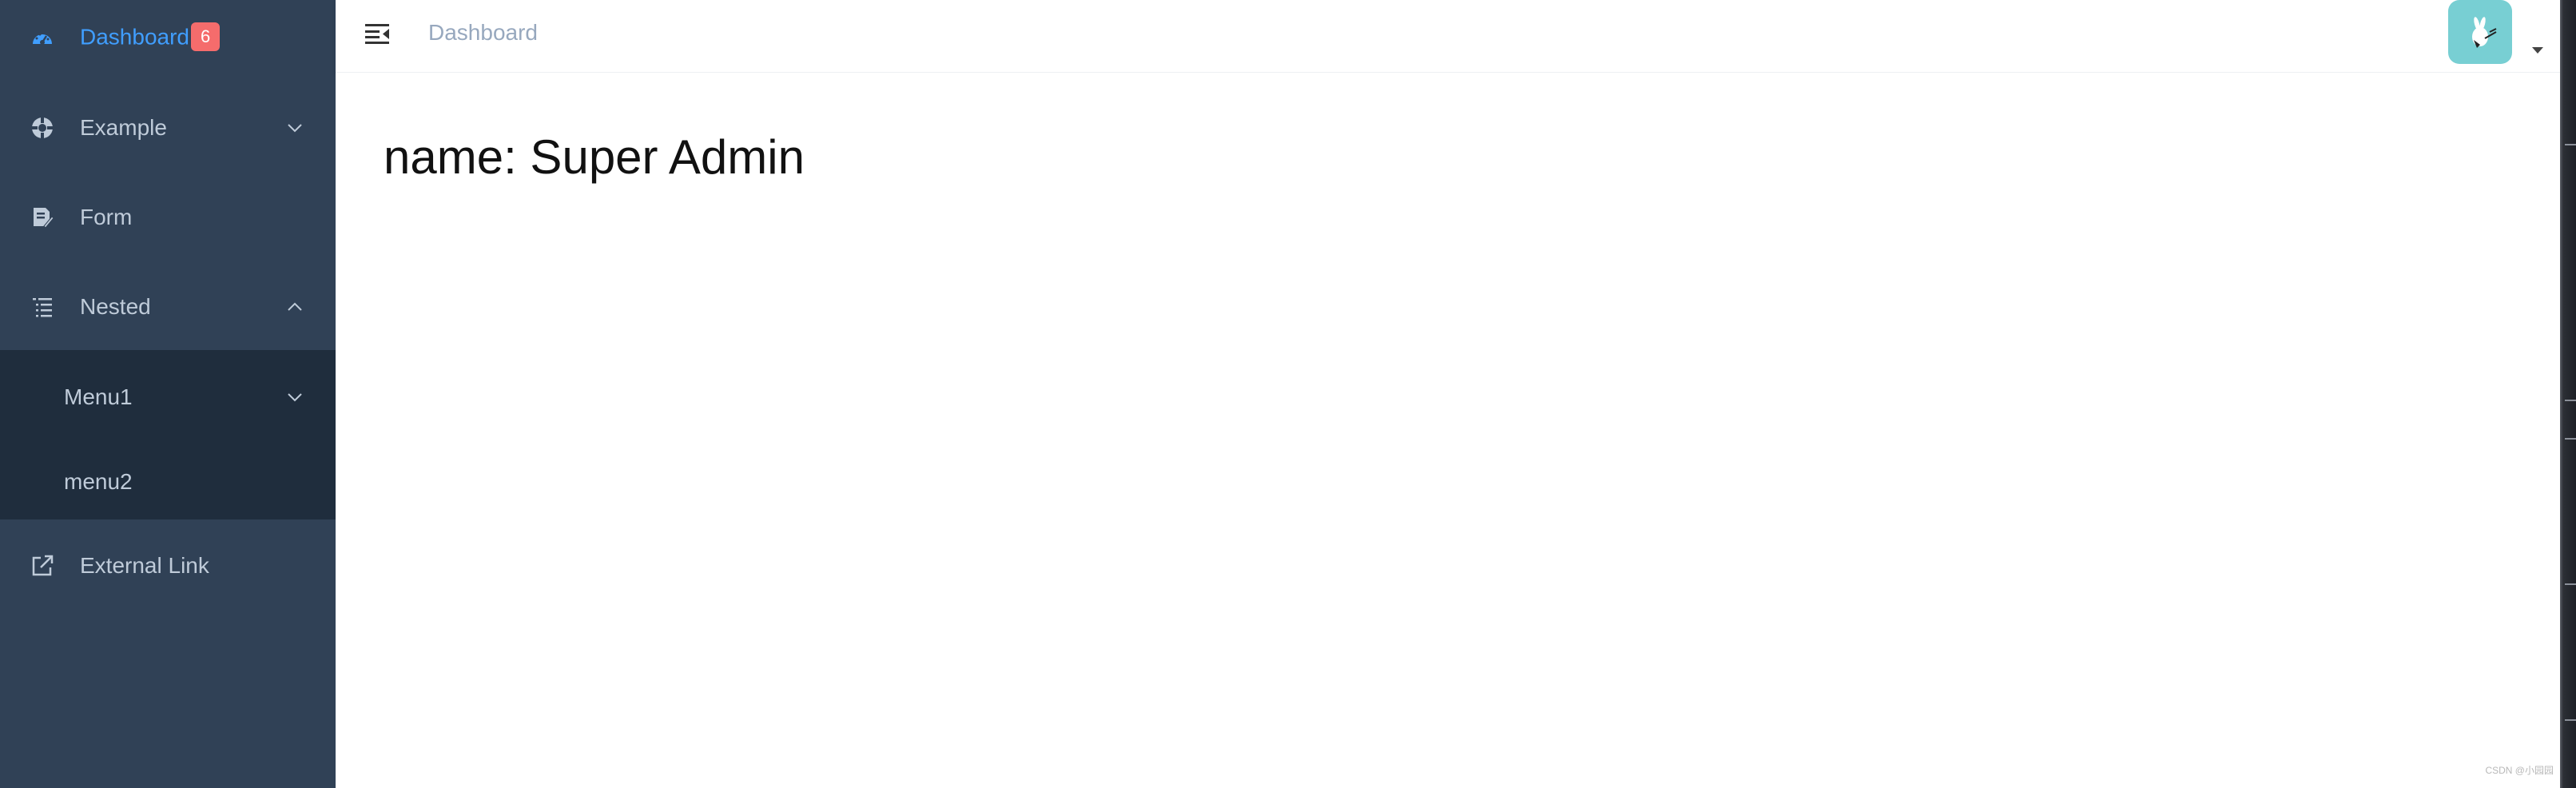 The height and width of the screenshot is (788, 2576). What do you see at coordinates (377, 34) in the screenshot?
I see `hamburger-icon` at bounding box center [377, 34].